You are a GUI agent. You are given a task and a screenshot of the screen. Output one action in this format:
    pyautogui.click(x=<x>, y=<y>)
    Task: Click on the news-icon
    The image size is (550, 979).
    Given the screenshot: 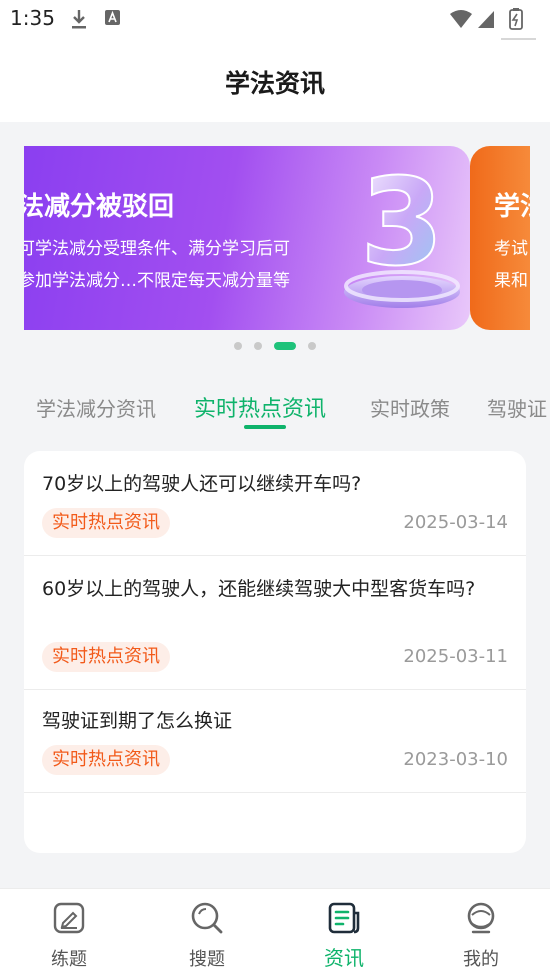 What is the action you would take?
    pyautogui.click(x=344, y=918)
    